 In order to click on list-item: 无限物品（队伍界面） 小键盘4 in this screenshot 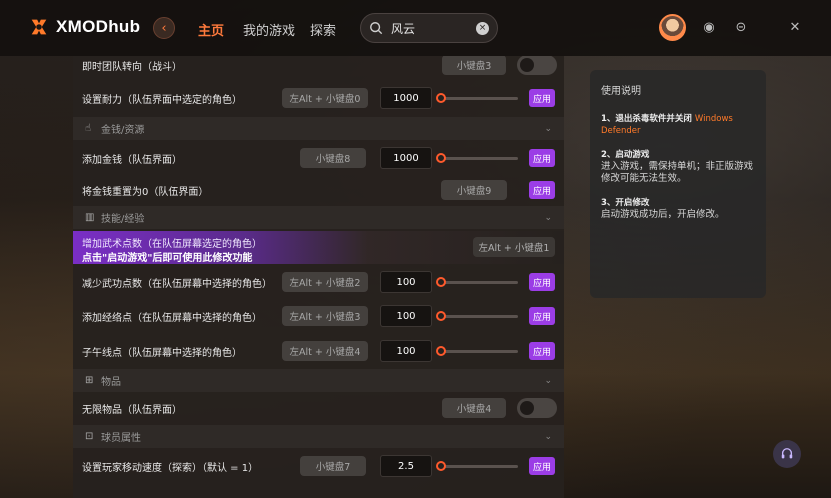, I will do `click(318, 408)`.